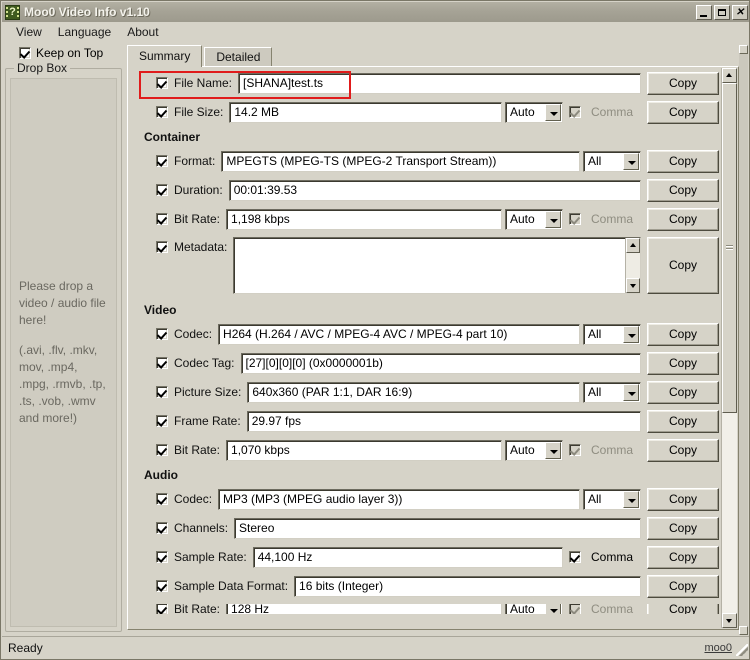  Describe the element at coordinates (740, 12) in the screenshot. I see `close-icon: ✕` at that location.